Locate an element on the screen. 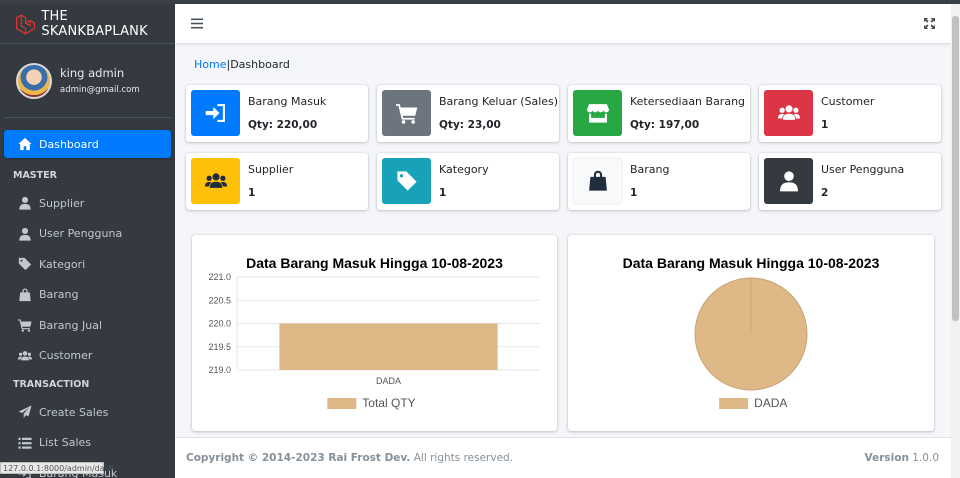  page-scrollbar is located at coordinates (955, 241).